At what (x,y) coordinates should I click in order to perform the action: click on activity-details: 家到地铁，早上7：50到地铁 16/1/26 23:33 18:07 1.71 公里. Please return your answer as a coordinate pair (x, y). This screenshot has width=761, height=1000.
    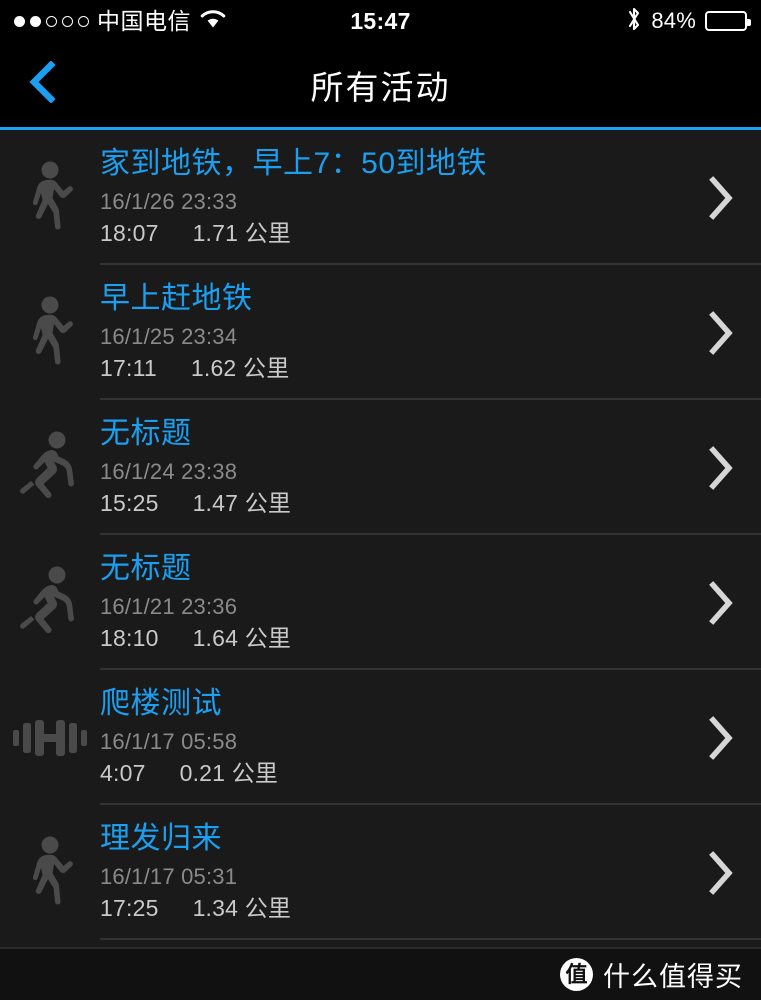
    Looking at the image, I should click on (390, 198).